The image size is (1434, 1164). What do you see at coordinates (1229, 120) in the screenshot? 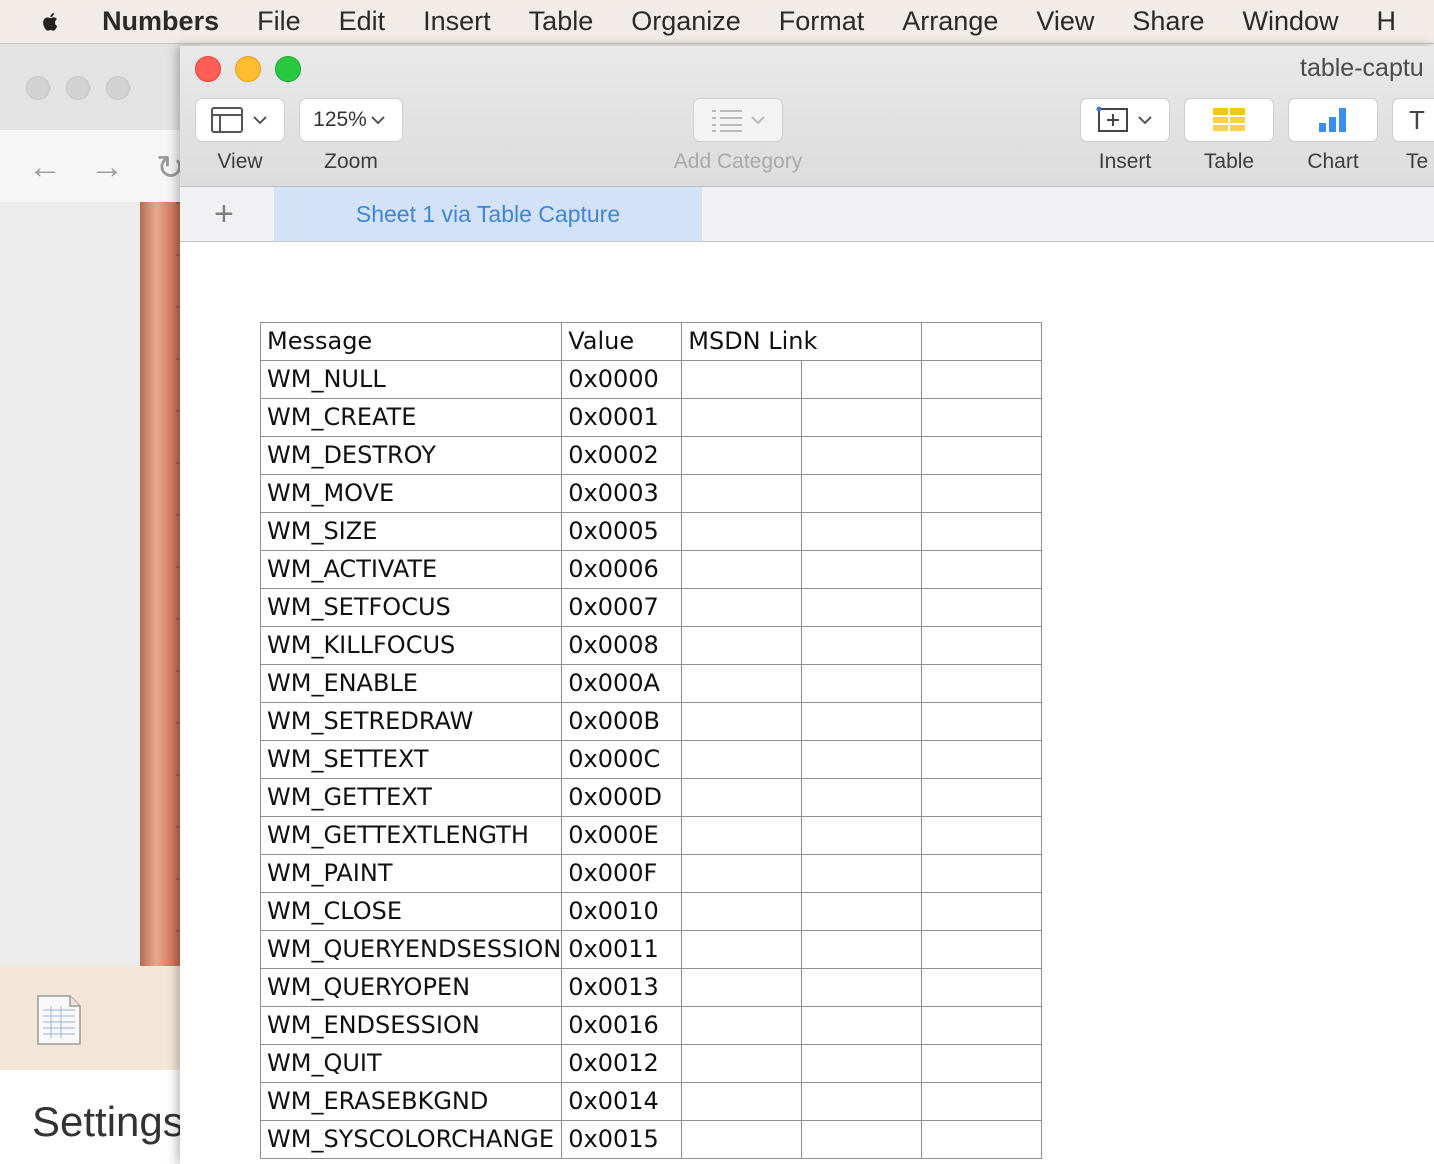
I see `table-button` at bounding box center [1229, 120].